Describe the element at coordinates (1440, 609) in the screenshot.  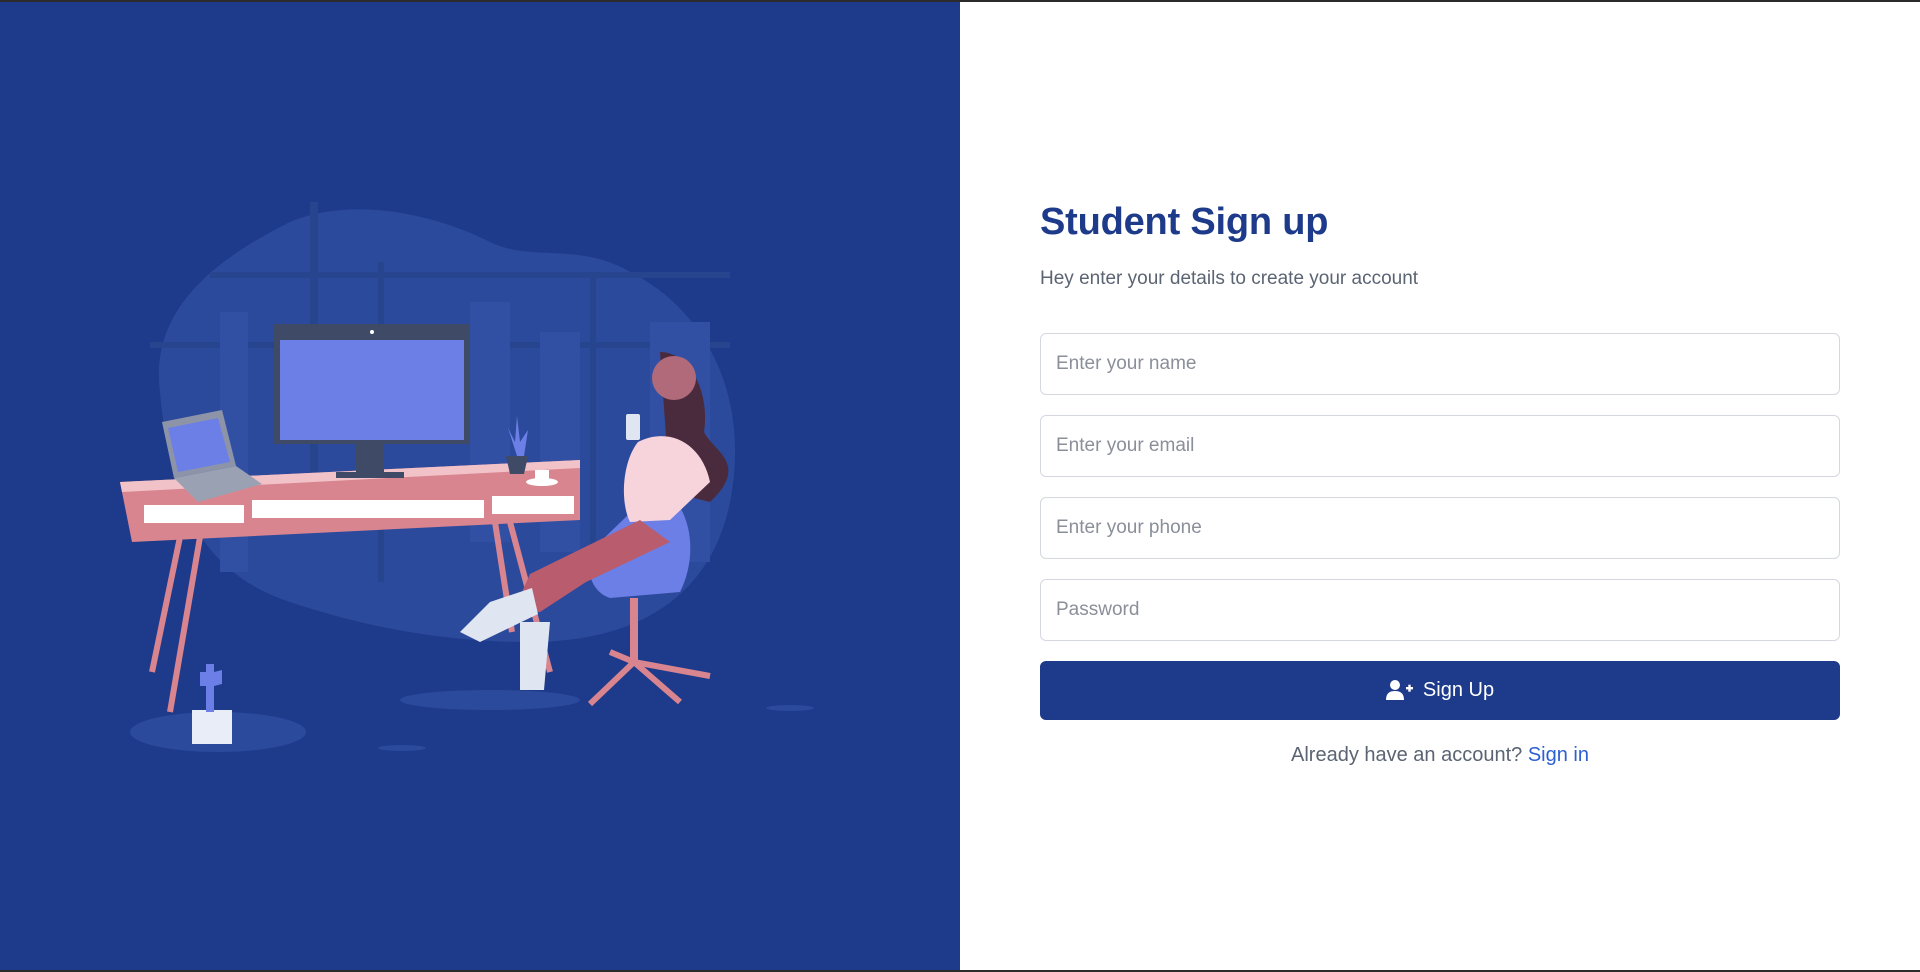
I see `password-input` at that location.